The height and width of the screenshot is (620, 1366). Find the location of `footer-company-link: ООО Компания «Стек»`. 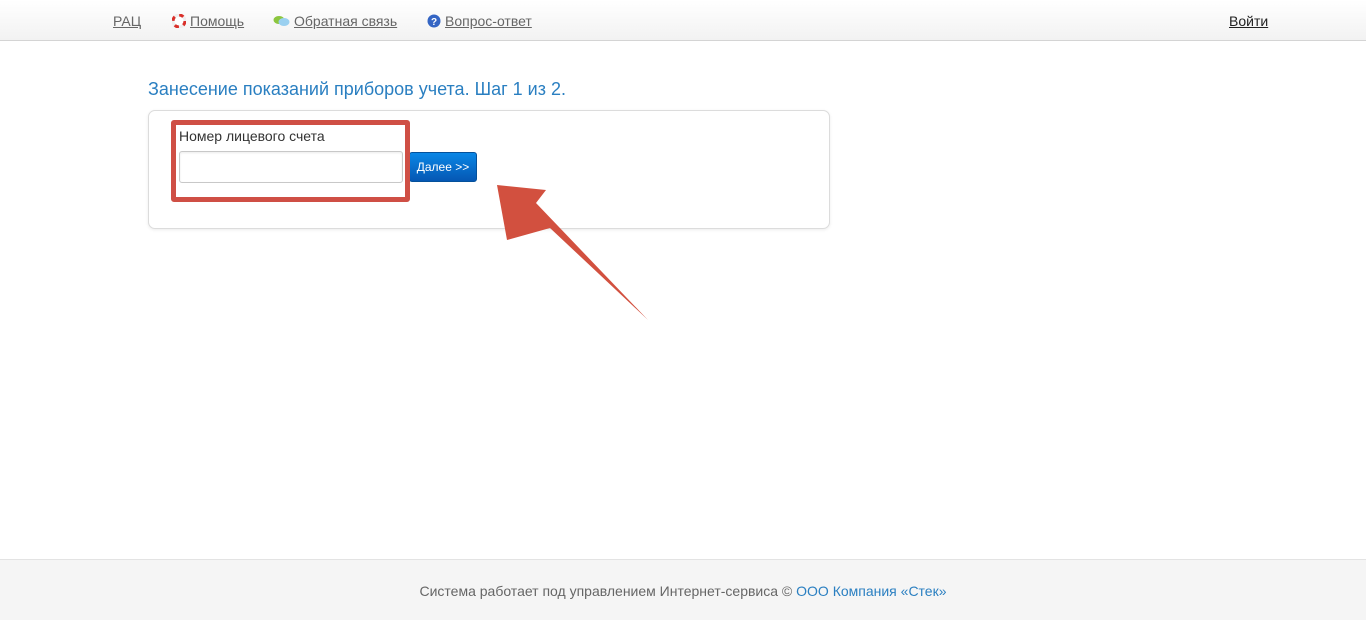

footer-company-link: ООО Компания «Стек» is located at coordinates (871, 591).